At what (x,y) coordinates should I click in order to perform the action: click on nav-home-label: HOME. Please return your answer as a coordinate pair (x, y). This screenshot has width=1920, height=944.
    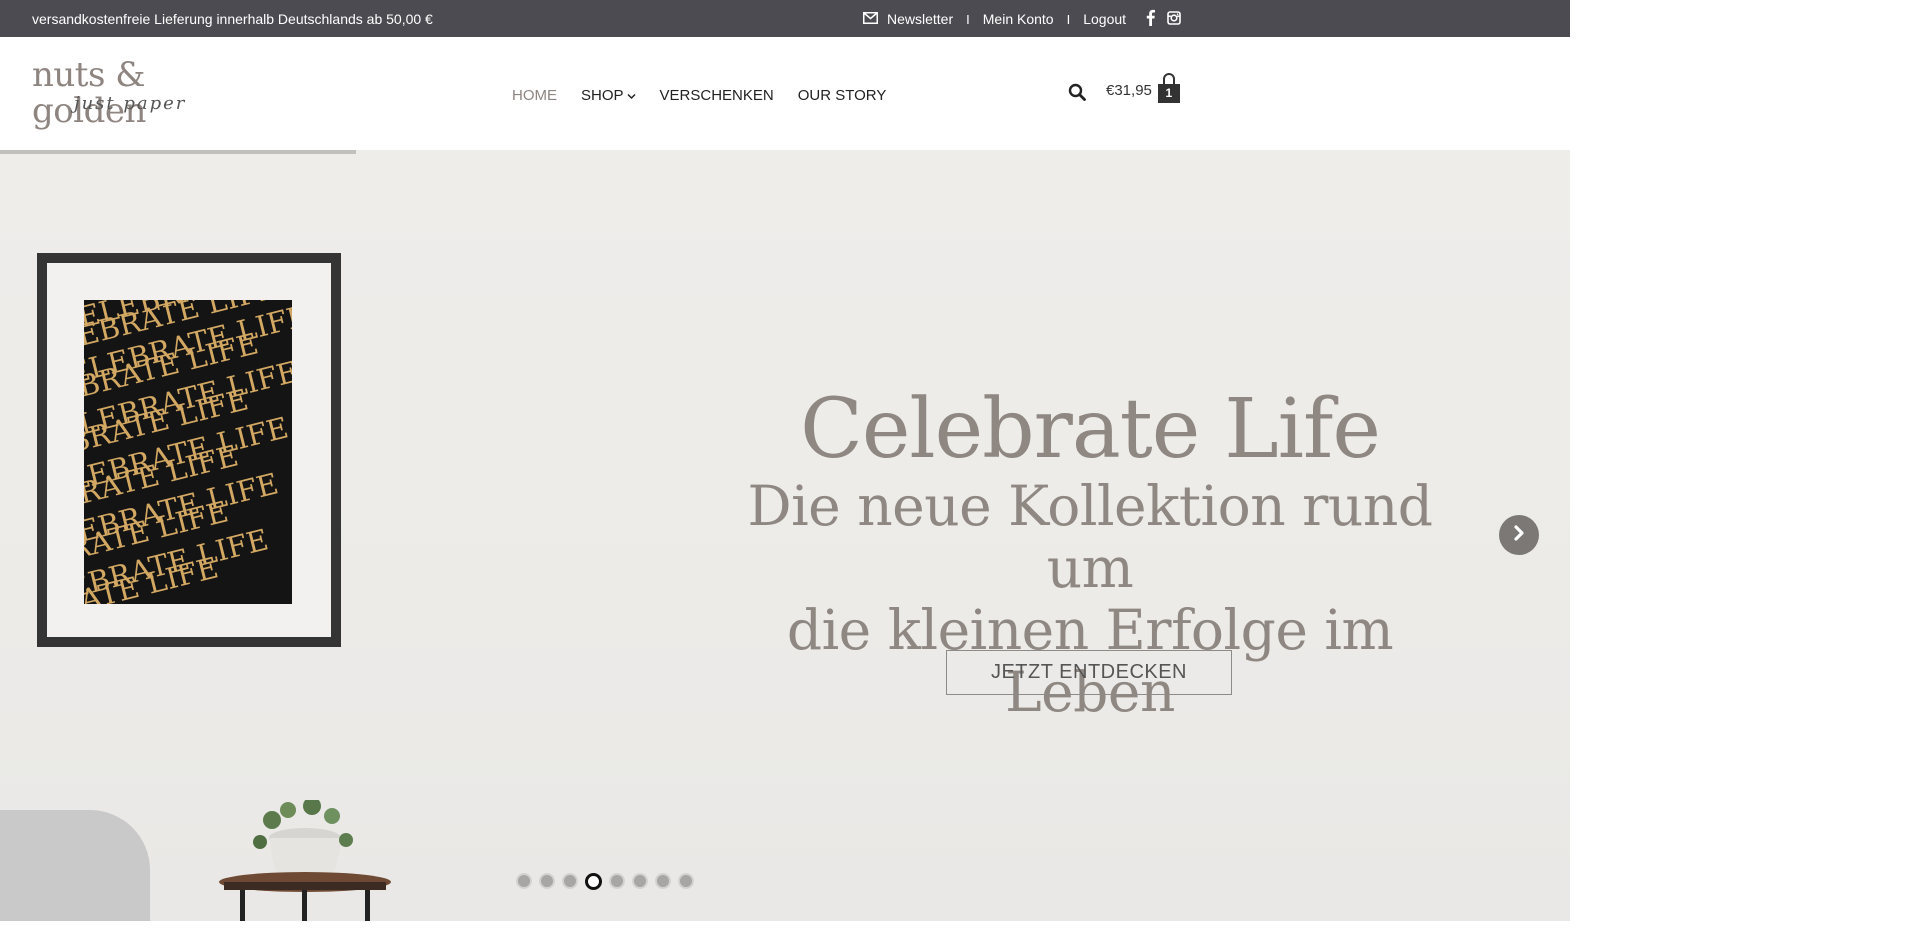
    Looking at the image, I should click on (534, 95).